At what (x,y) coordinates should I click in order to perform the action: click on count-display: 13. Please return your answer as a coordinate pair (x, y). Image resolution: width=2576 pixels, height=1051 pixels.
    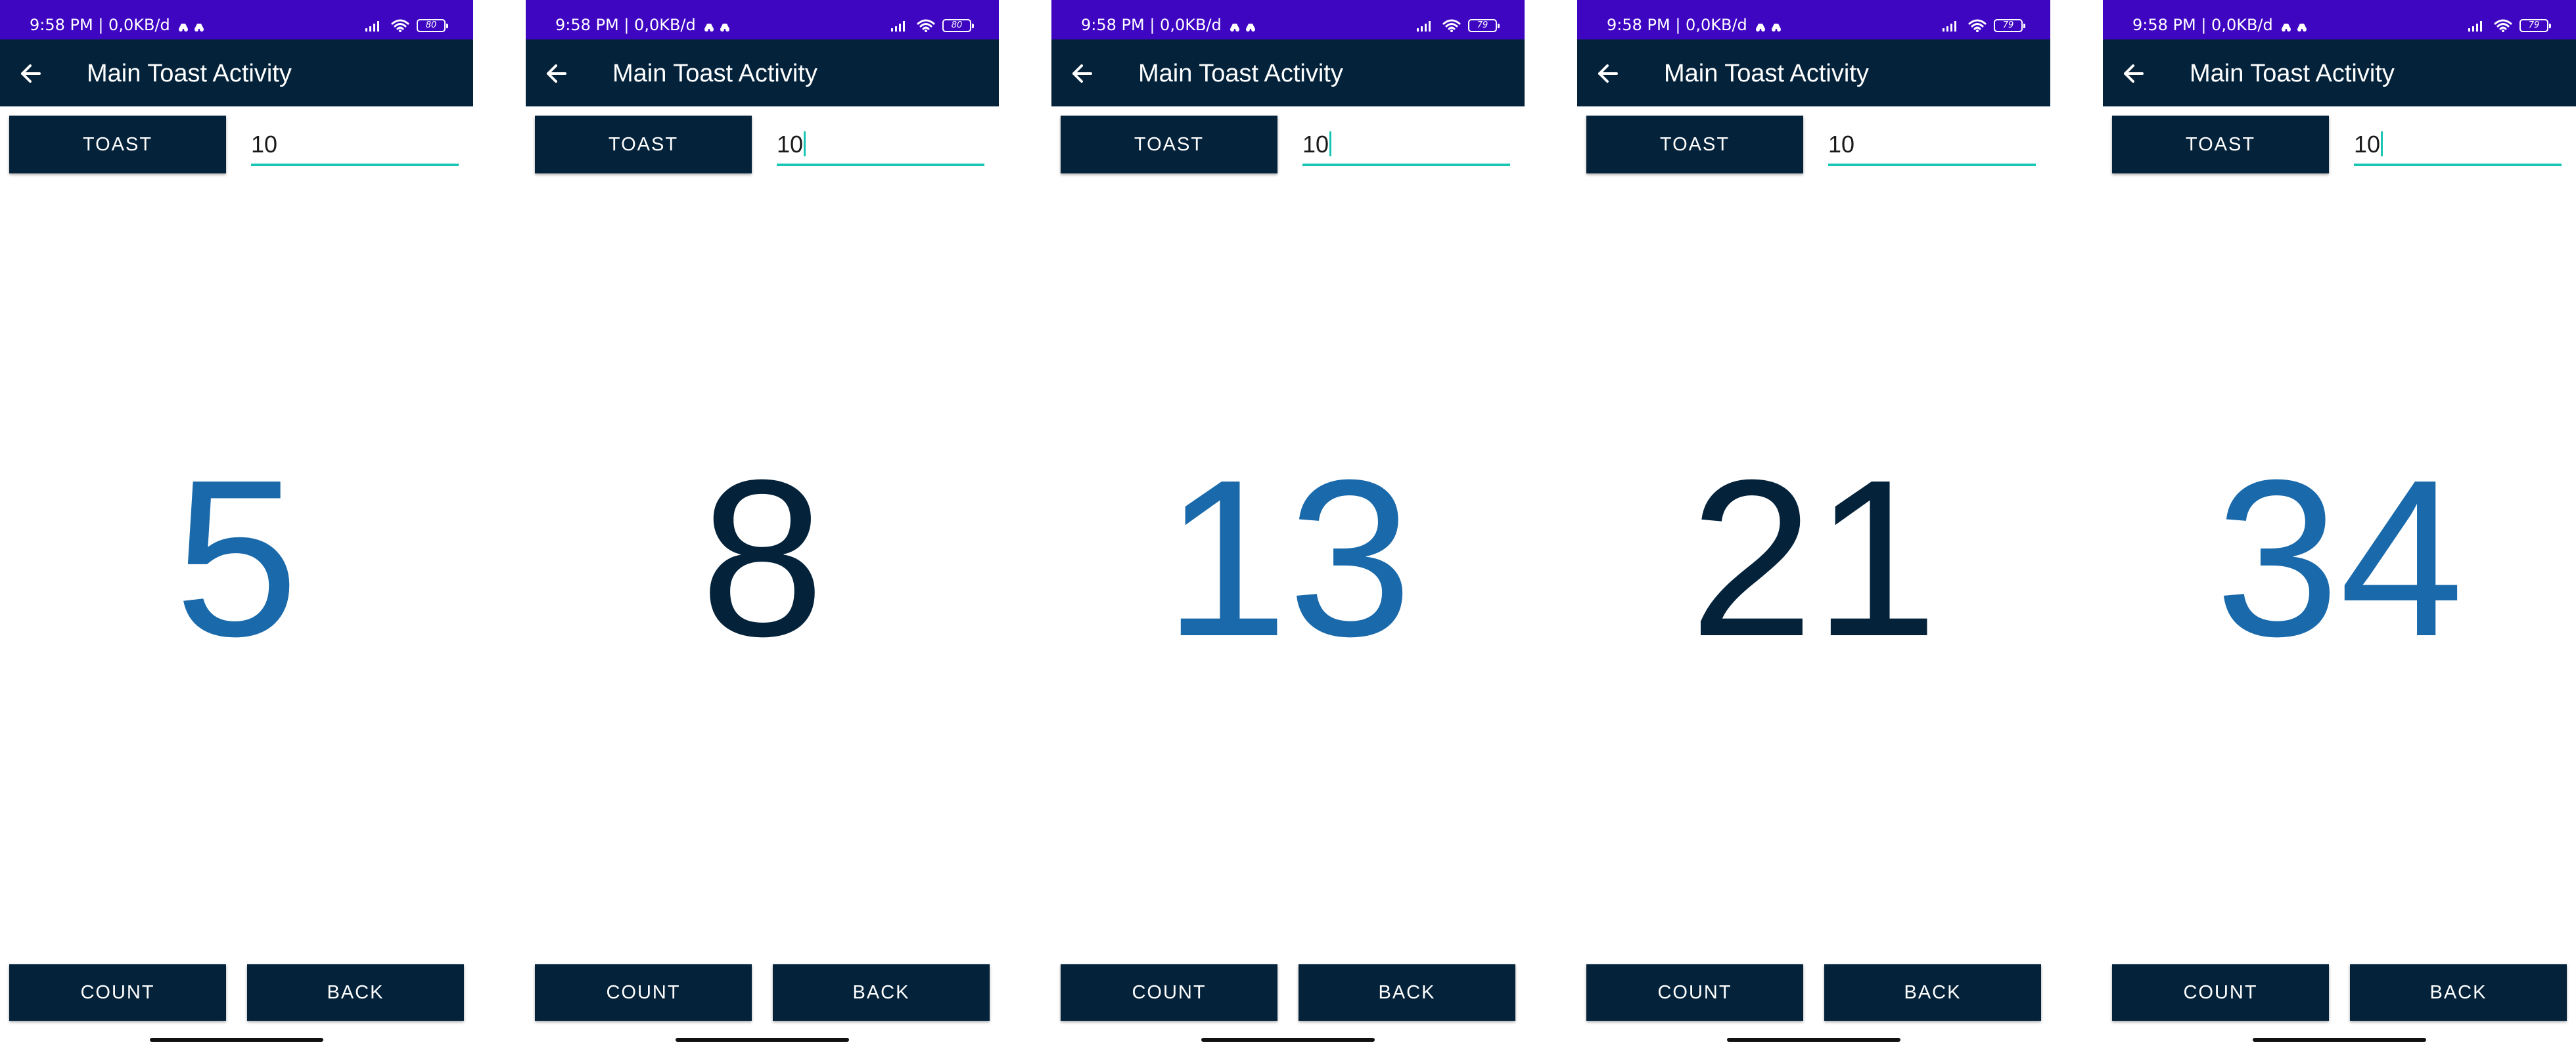
    Looking at the image, I should click on (1288, 558).